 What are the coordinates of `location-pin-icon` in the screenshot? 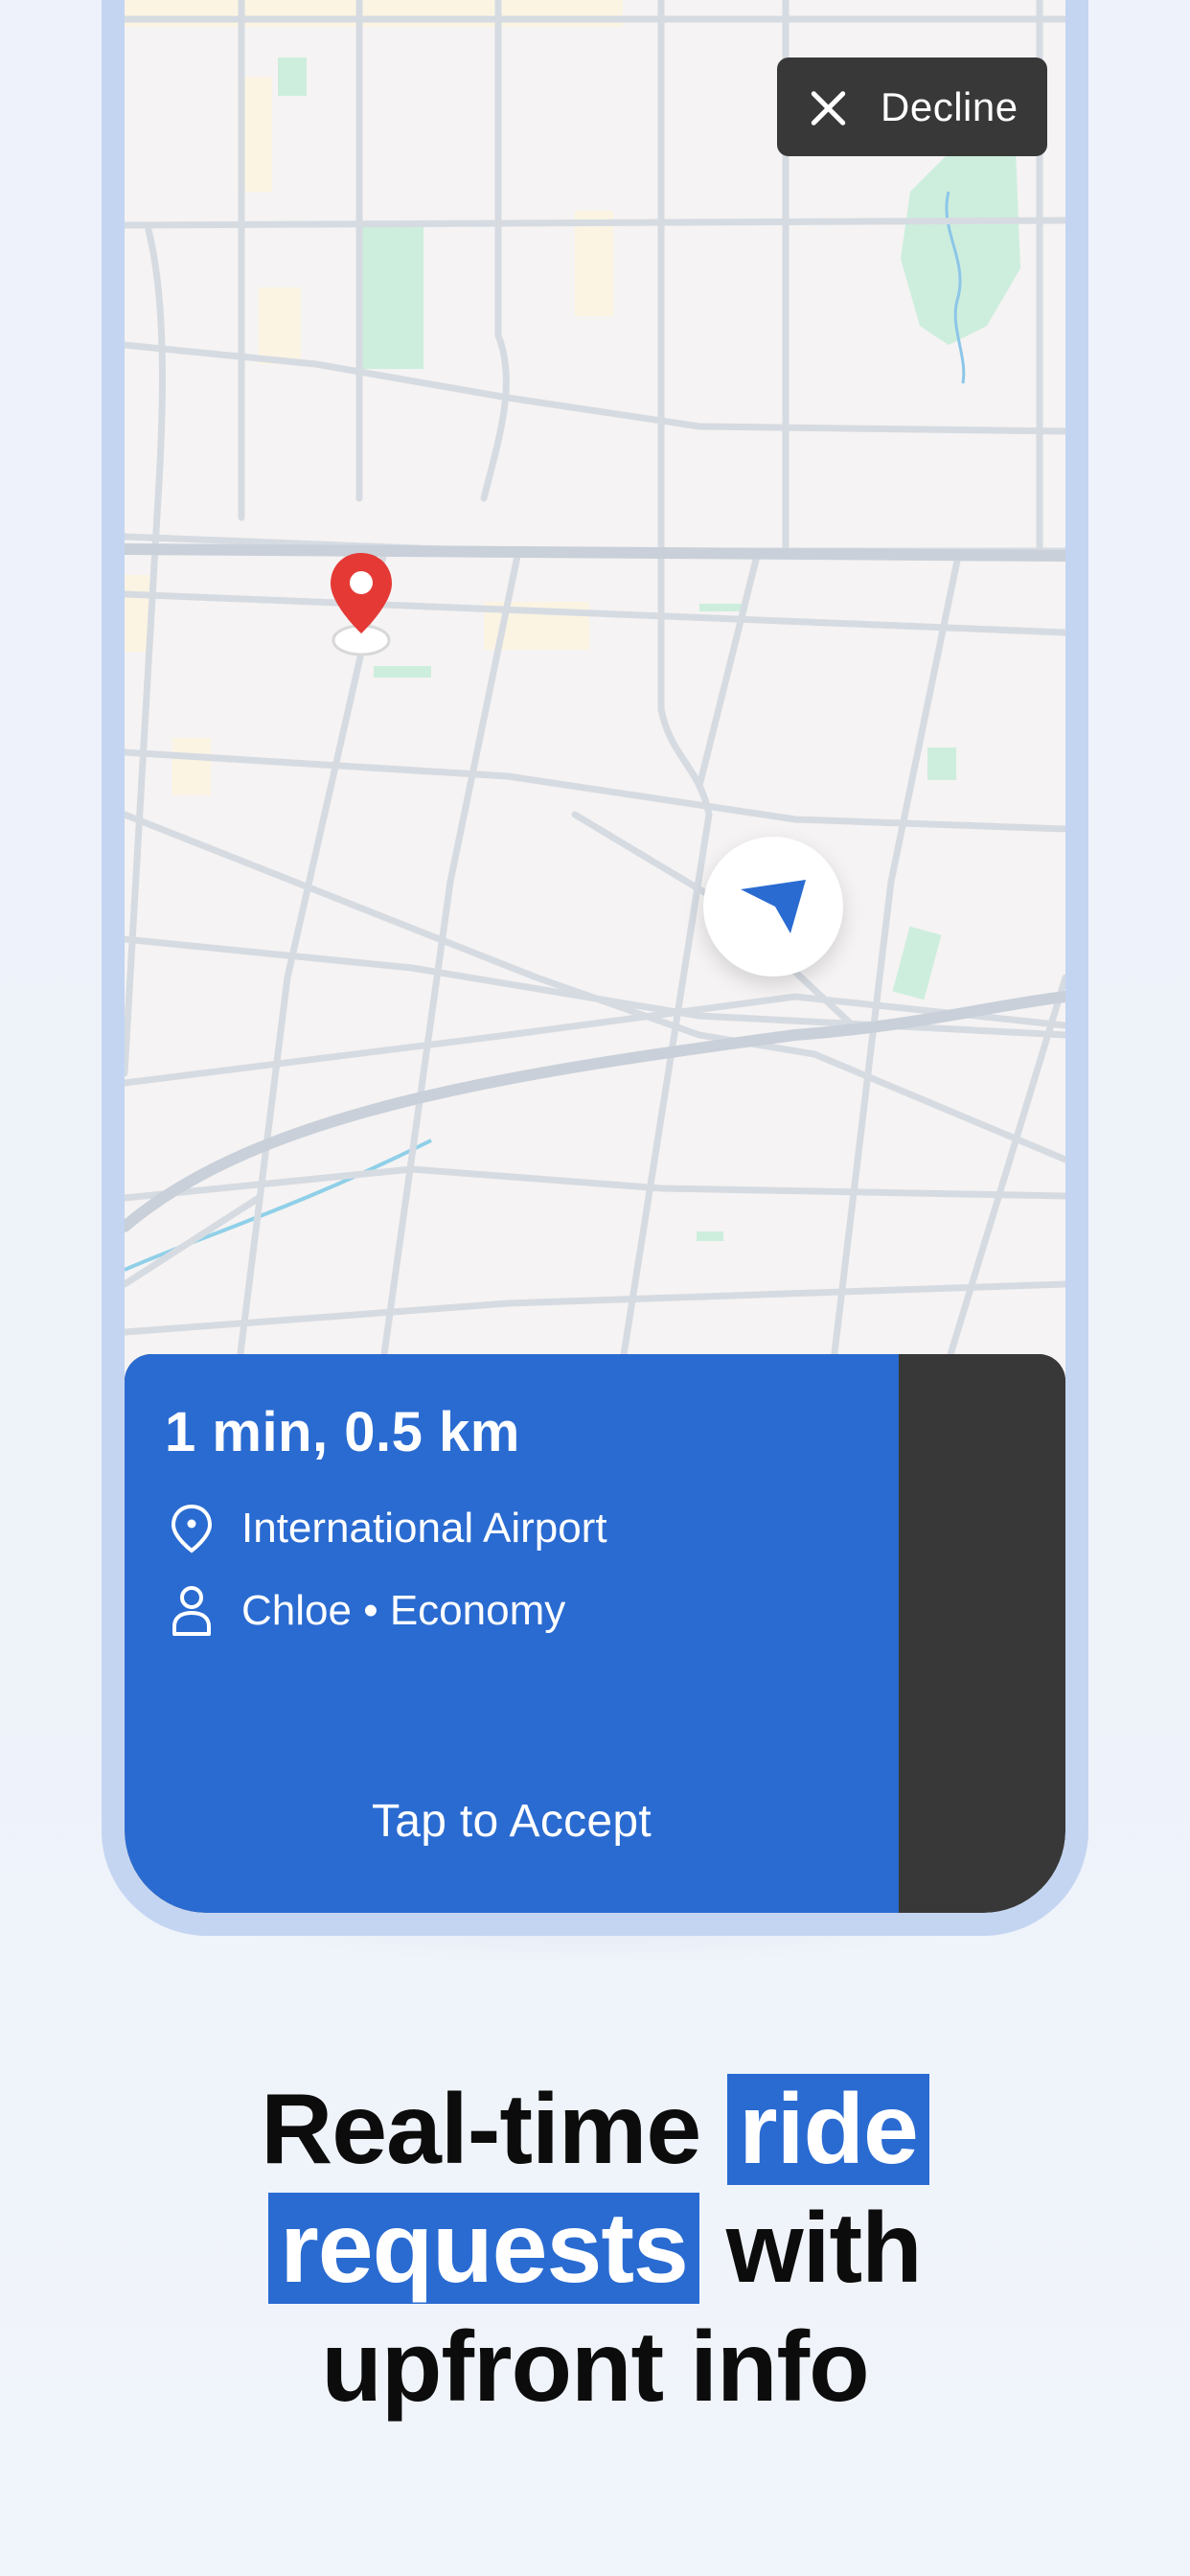 It's located at (191, 1529).